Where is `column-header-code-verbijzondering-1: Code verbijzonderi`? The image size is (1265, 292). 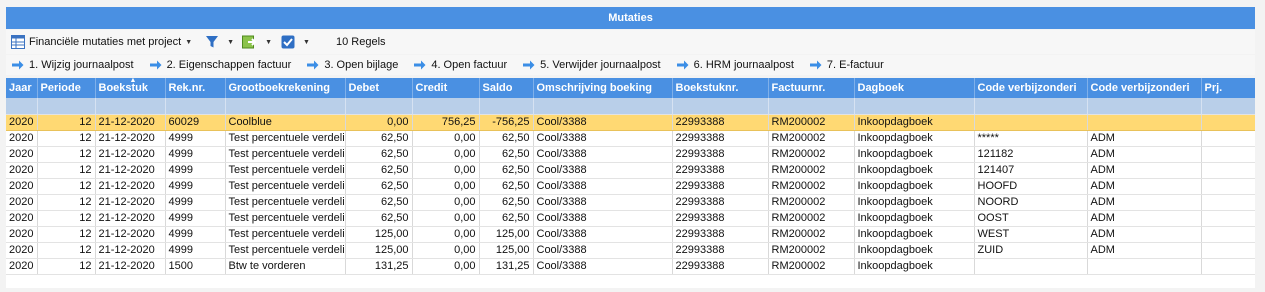 column-header-code-verbijzondering-1: Code verbijzonderi is located at coordinates (1031, 88).